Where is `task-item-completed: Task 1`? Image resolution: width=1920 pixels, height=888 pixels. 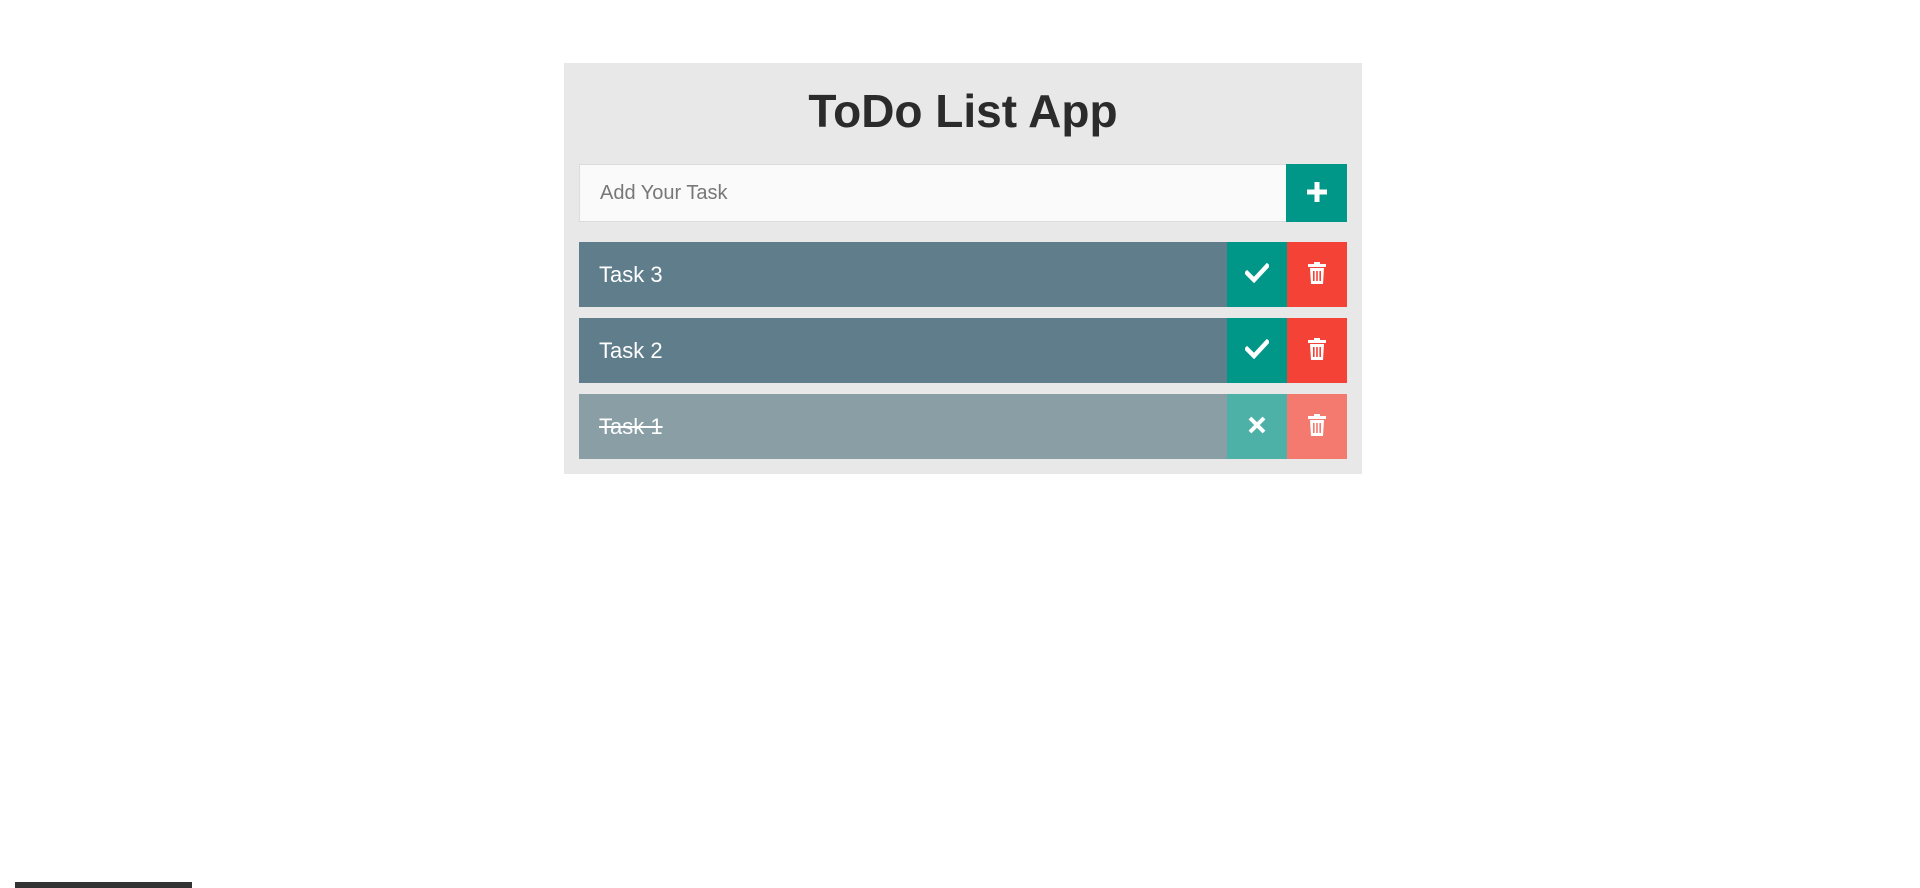
task-item-completed: Task 1 is located at coordinates (963, 426).